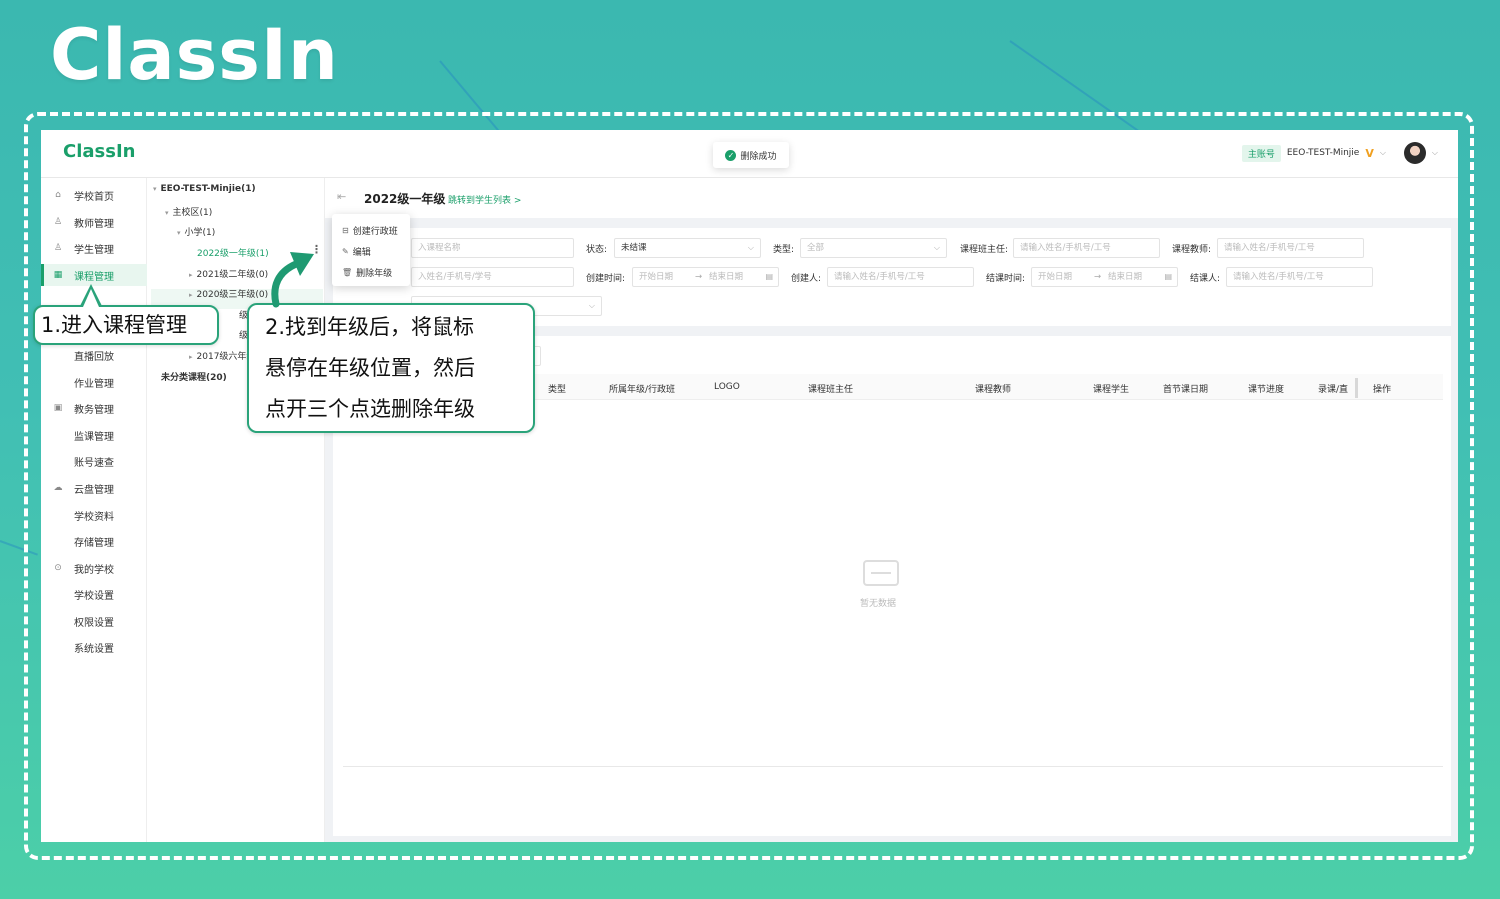  I want to click on account-badge: 主账号, so click(1261, 153).